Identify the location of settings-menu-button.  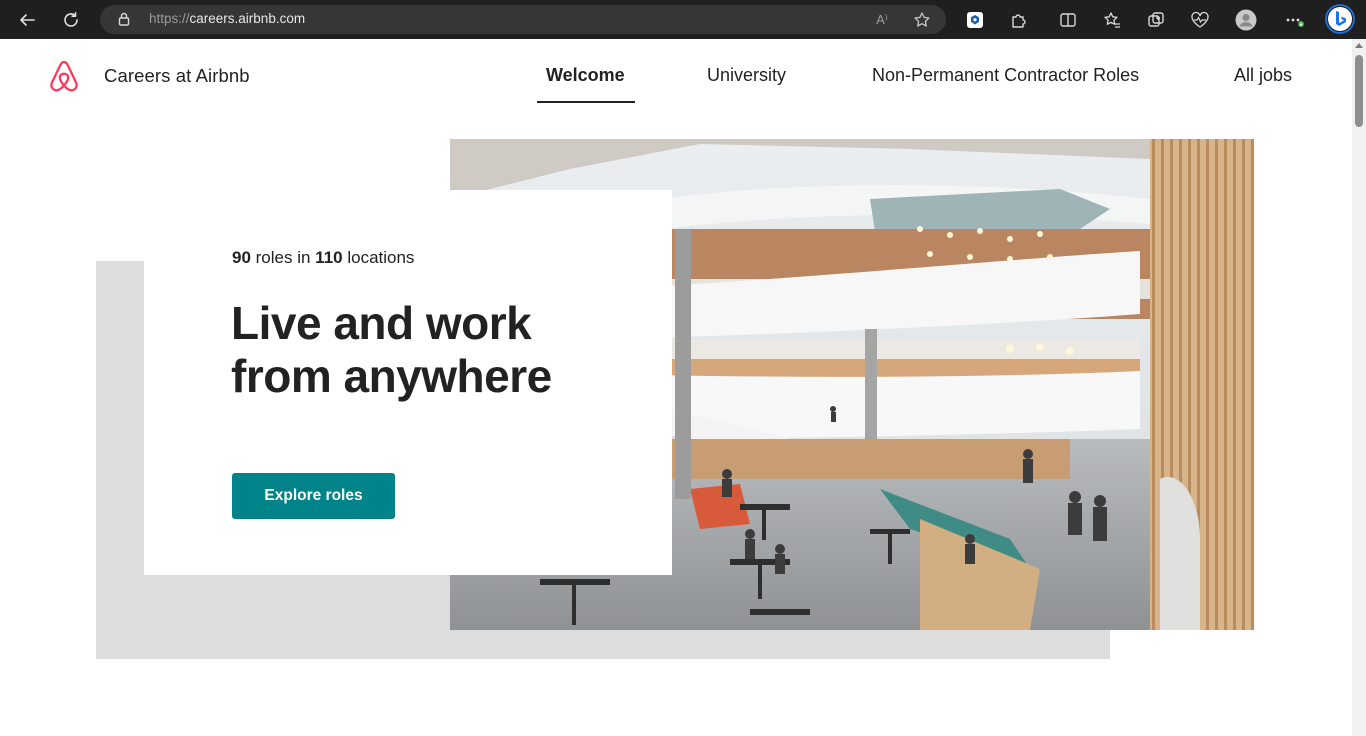
(1295, 20).